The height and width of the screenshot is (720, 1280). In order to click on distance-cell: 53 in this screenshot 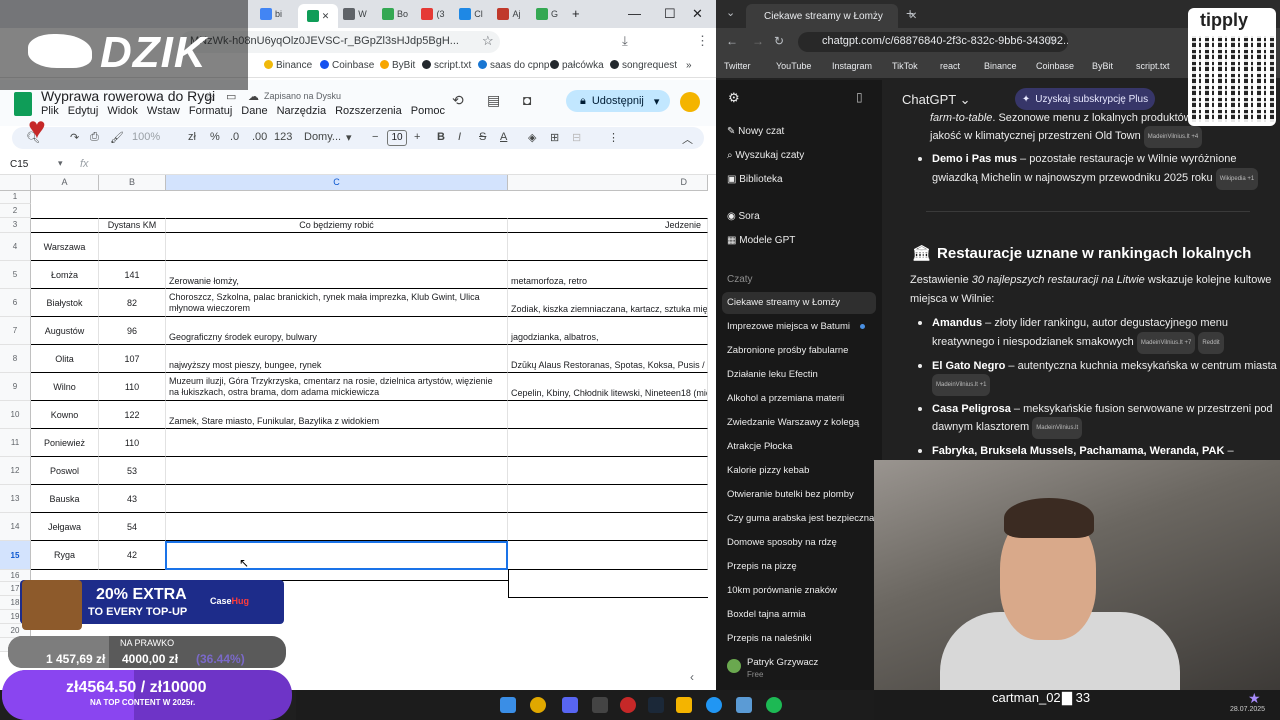, I will do `click(132, 471)`.